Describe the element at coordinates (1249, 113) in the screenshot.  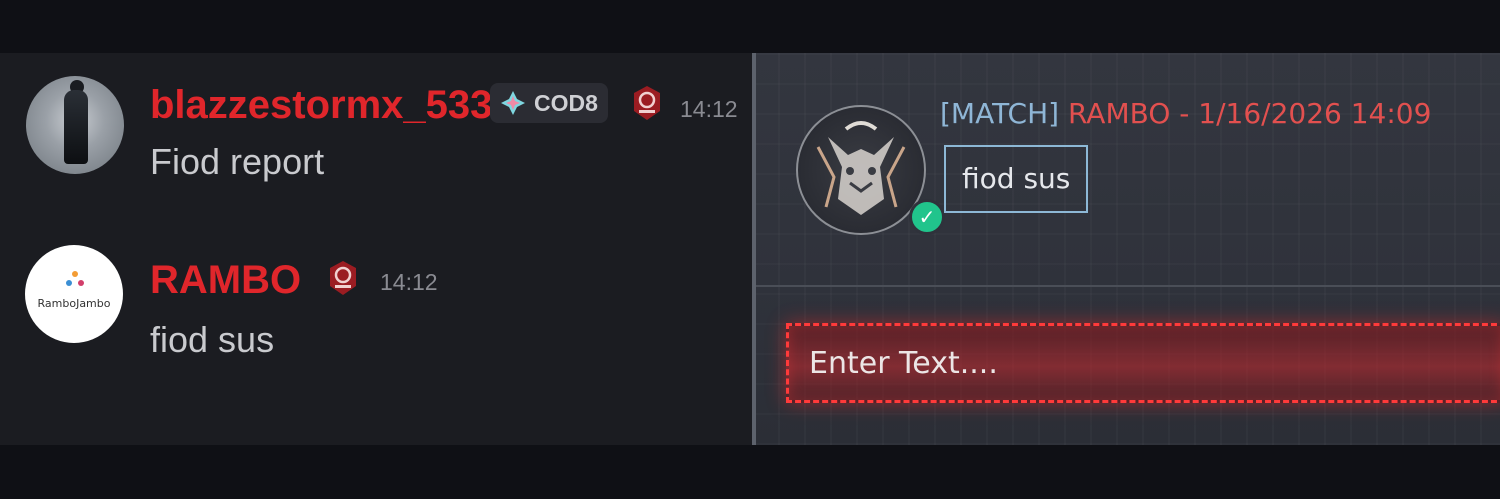
I see `sender-line: RAMBO - 1/16/2026 14:09` at that location.